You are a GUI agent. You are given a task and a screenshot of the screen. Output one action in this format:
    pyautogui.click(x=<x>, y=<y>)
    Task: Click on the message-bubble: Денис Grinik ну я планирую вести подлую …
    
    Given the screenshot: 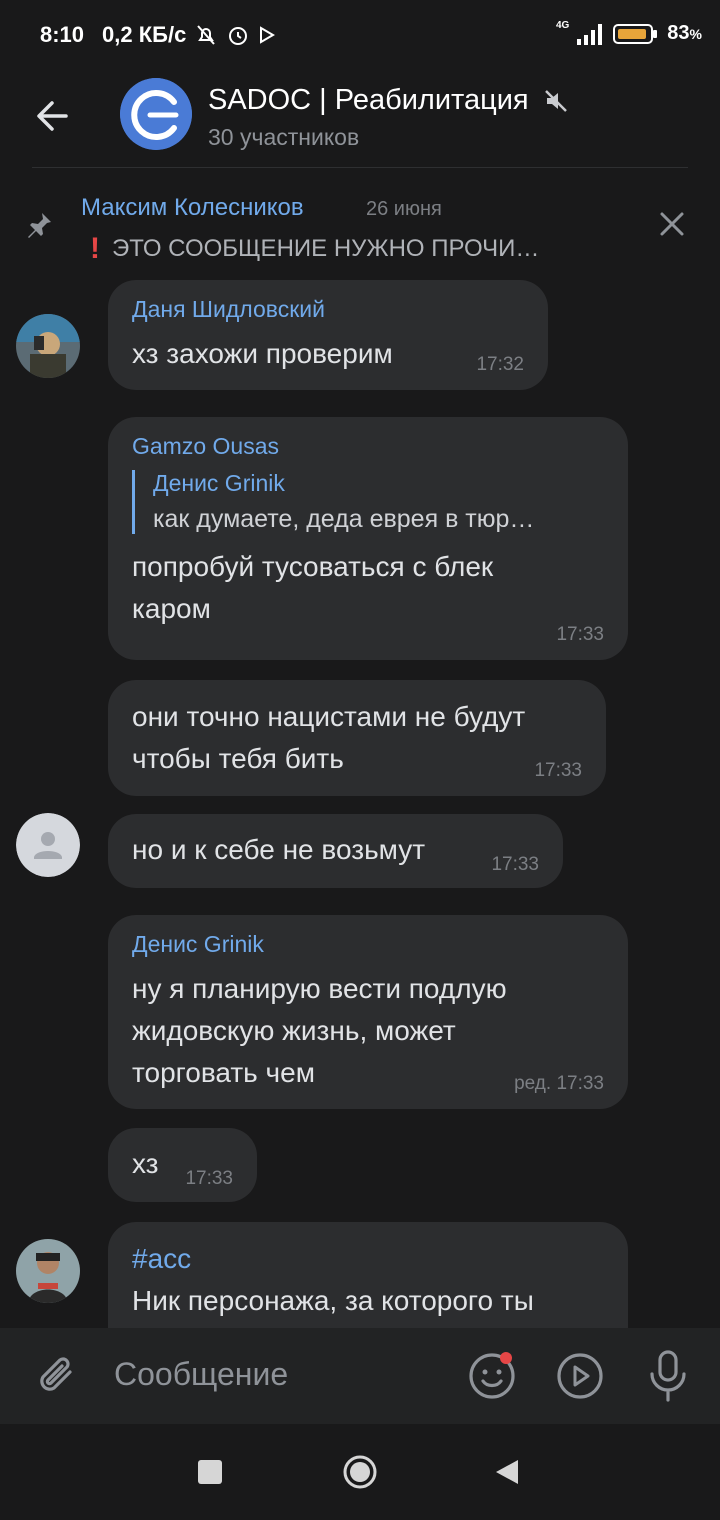 What is the action you would take?
    pyautogui.click(x=368, y=1012)
    